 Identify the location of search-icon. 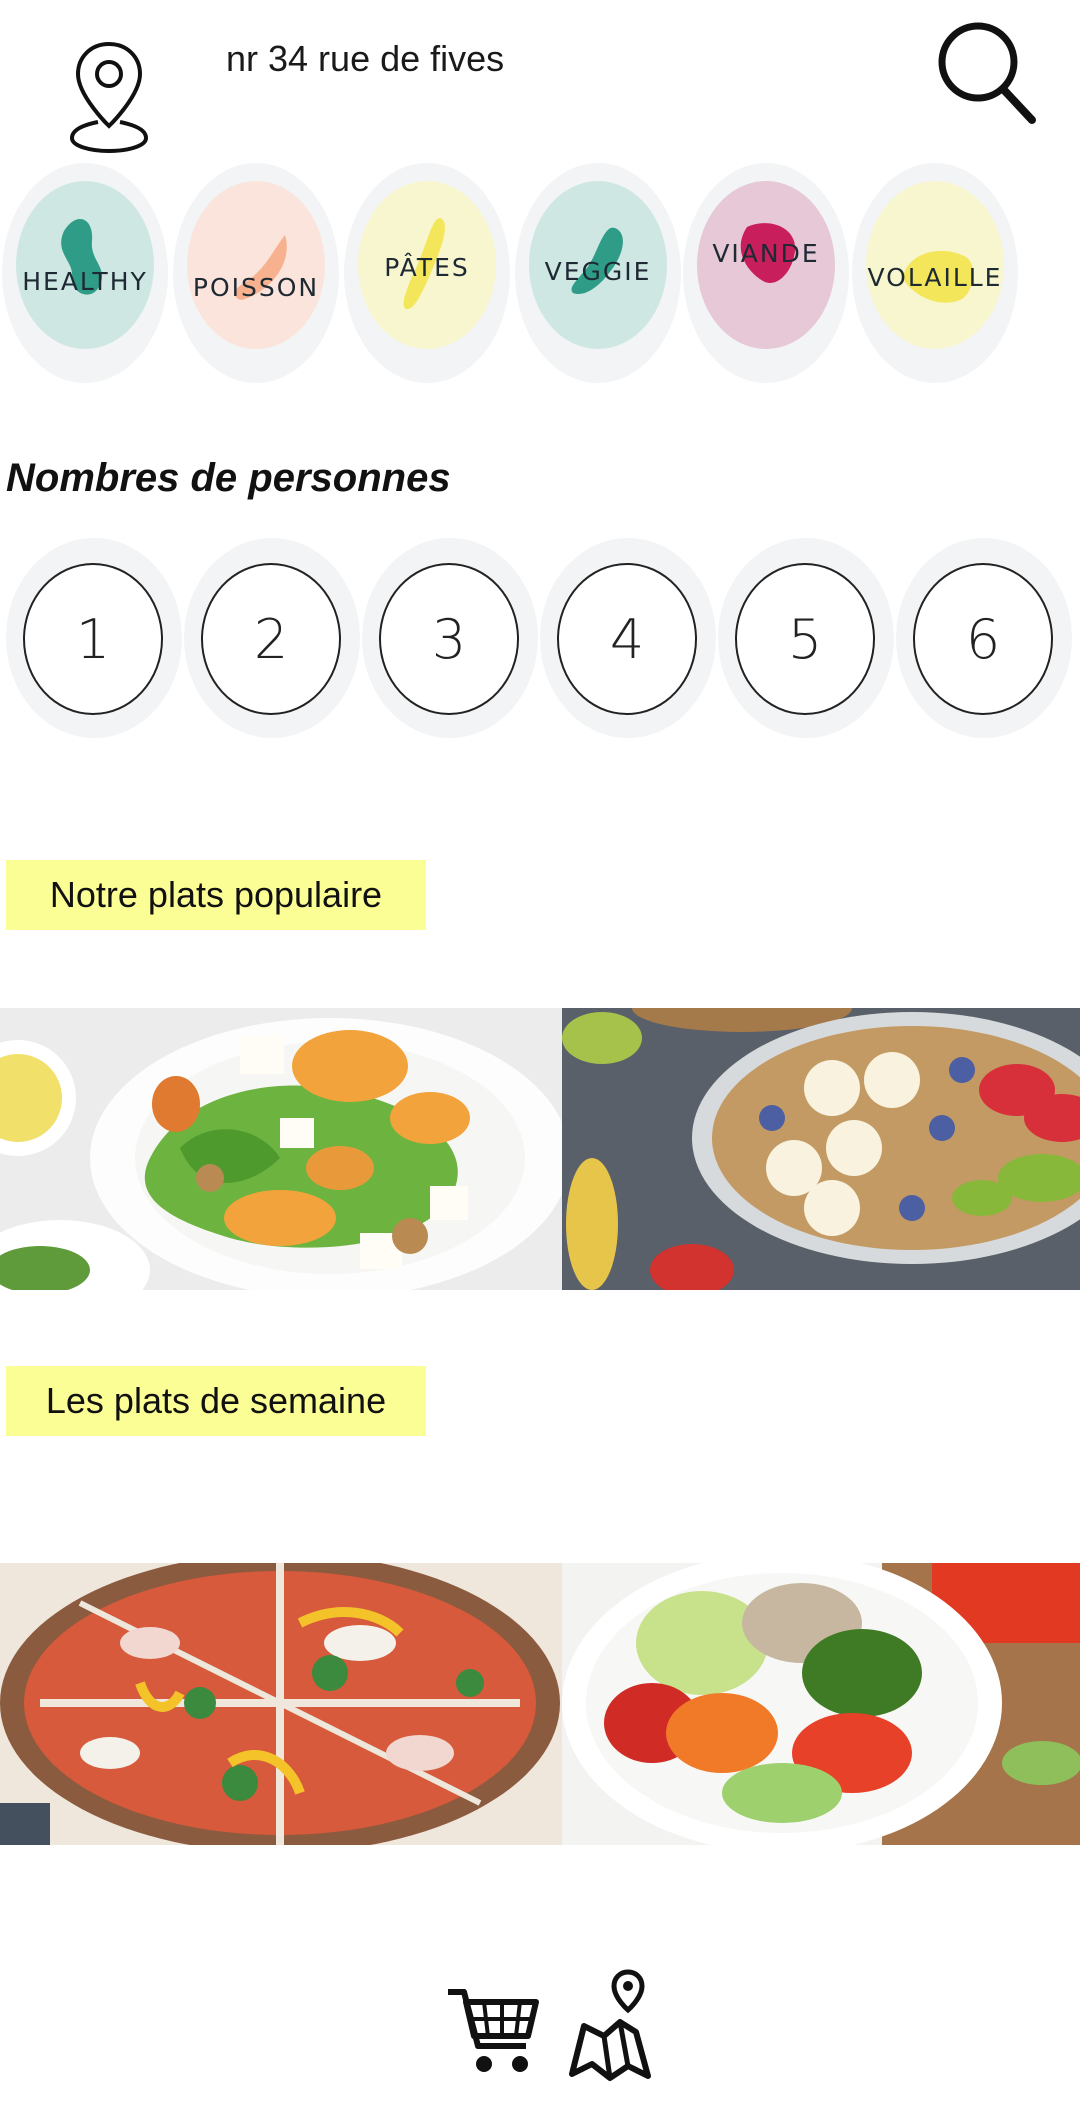
(985, 69).